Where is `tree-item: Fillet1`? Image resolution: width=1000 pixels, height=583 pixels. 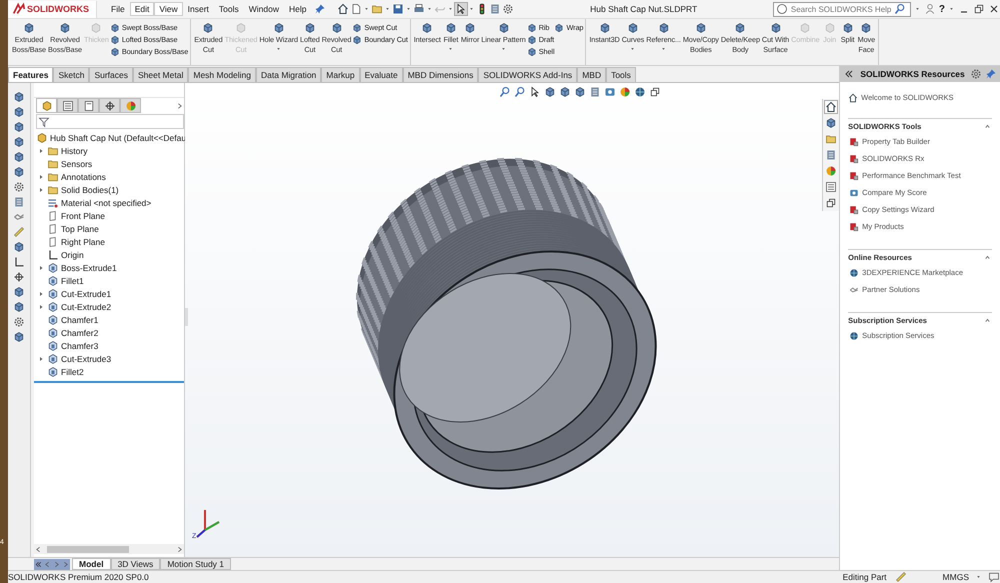 tree-item: Fillet1 is located at coordinates (72, 281).